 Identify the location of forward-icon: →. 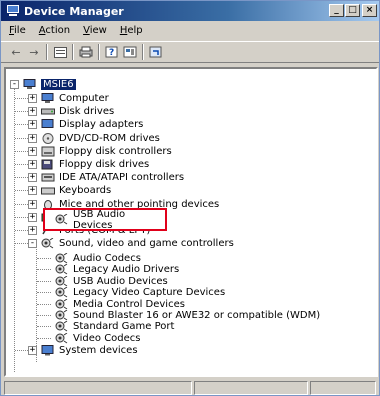
(34, 52).